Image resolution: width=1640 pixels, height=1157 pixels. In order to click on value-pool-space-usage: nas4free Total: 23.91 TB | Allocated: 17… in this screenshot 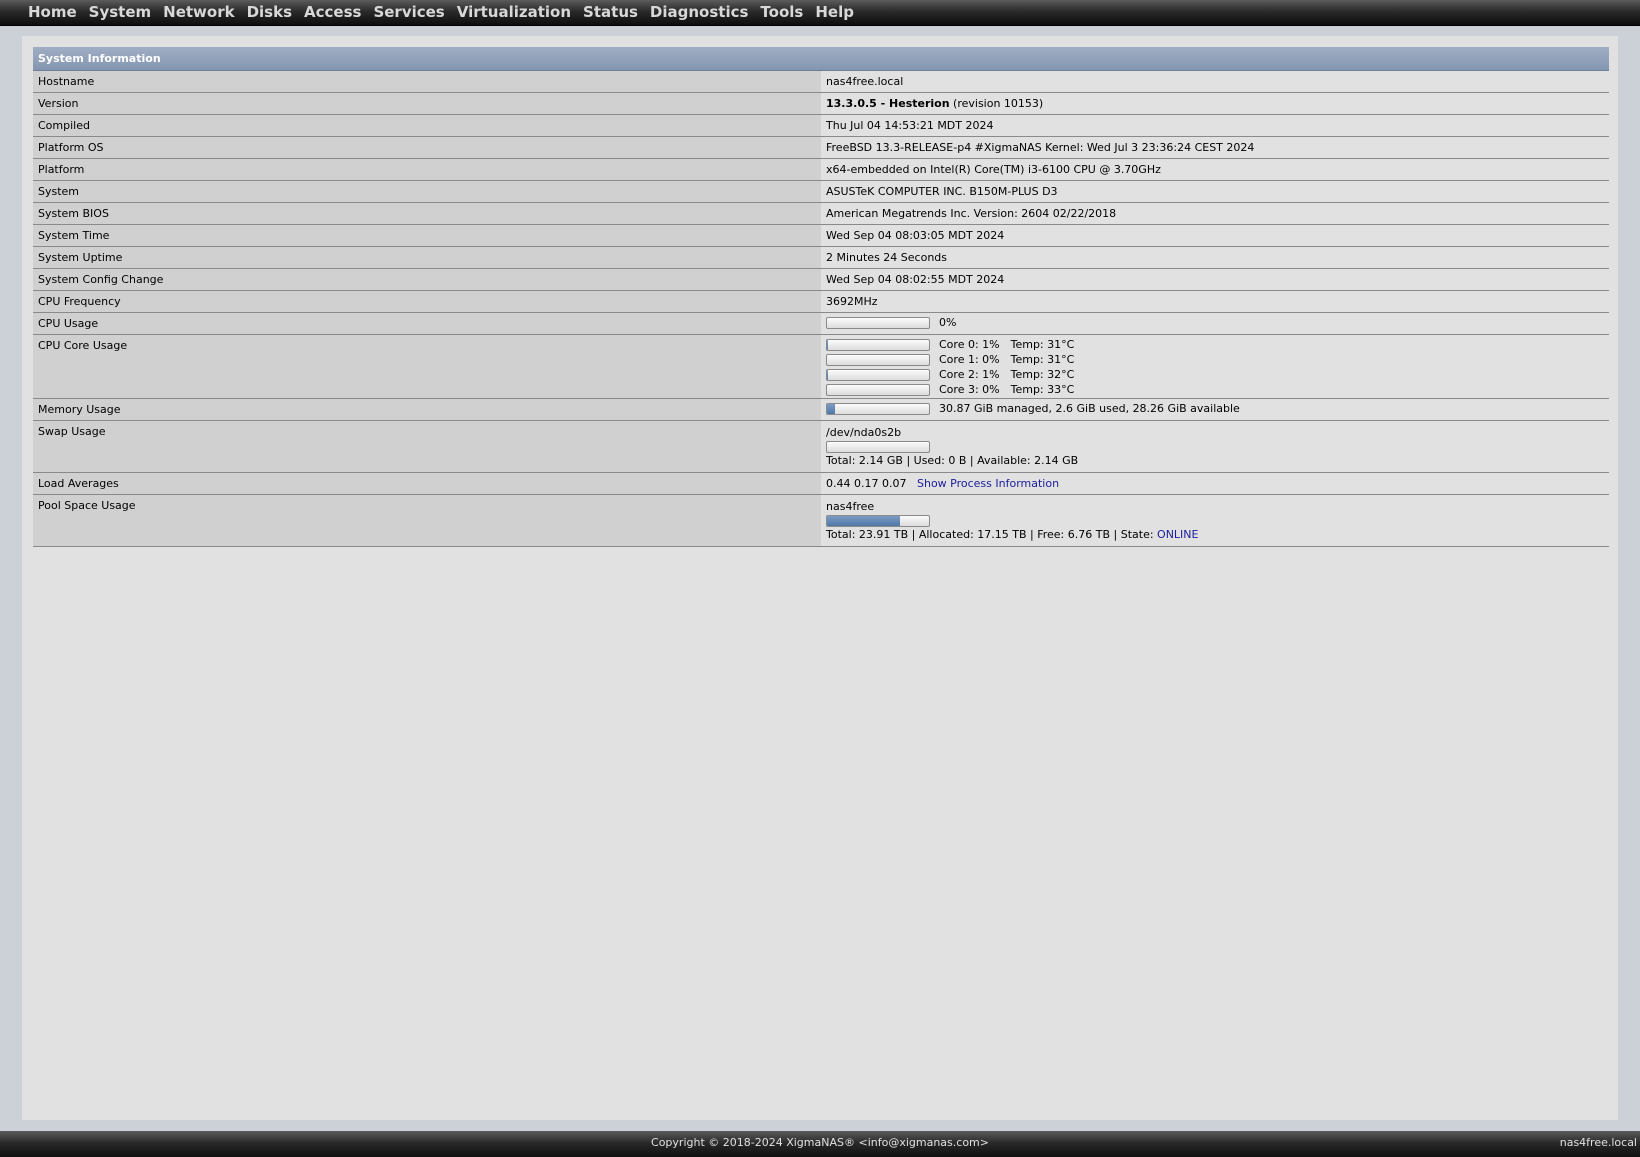, I will do `click(1215, 520)`.